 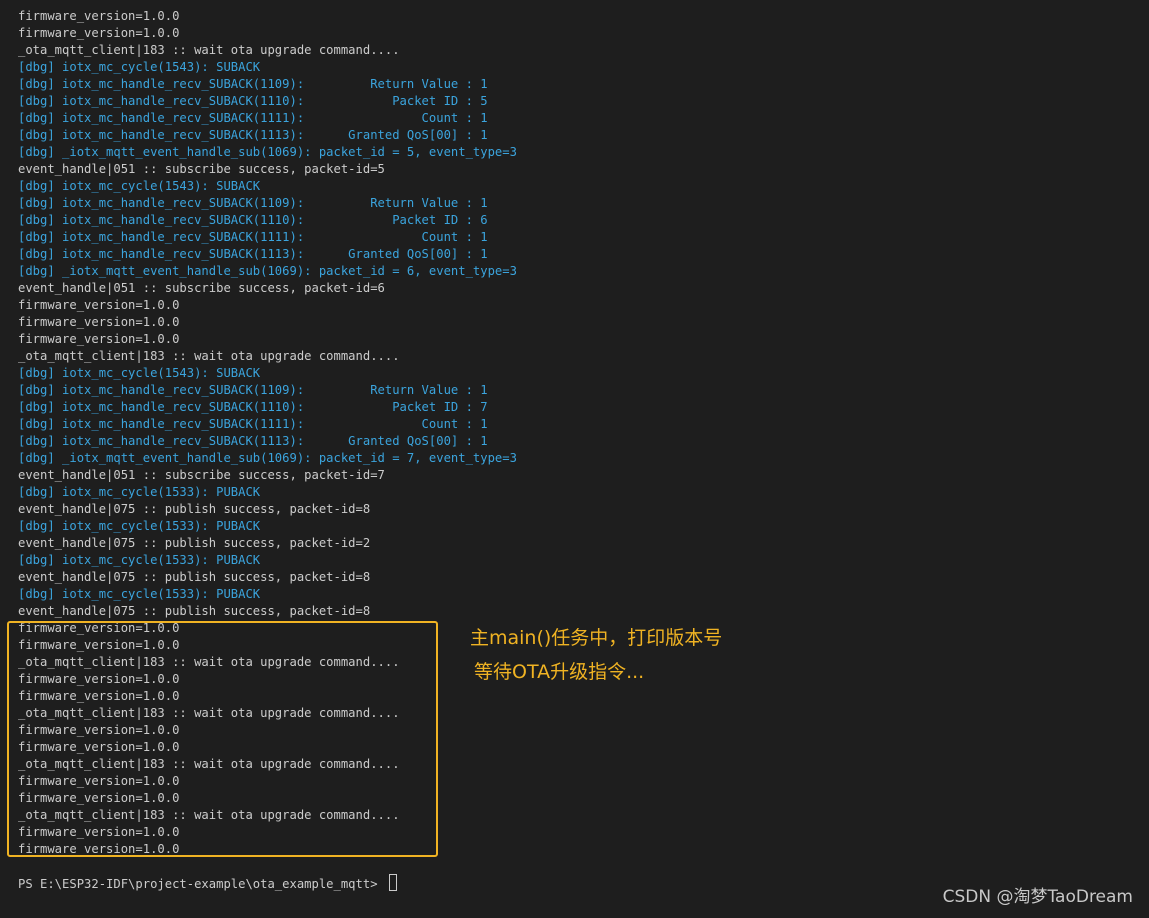 I want to click on cursor, so click(x=392, y=882).